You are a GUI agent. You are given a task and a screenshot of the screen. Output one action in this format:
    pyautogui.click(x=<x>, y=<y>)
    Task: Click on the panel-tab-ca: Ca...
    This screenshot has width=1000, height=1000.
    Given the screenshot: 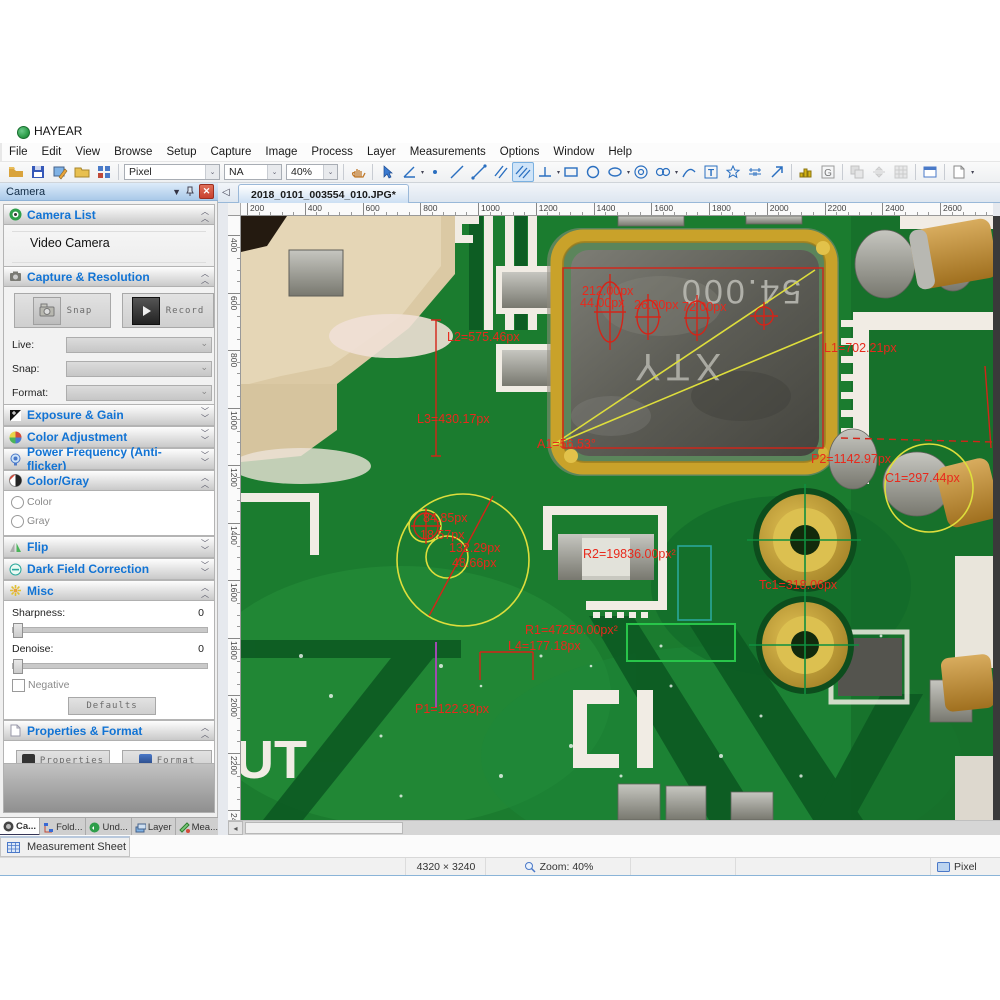 What is the action you would take?
    pyautogui.click(x=20, y=827)
    